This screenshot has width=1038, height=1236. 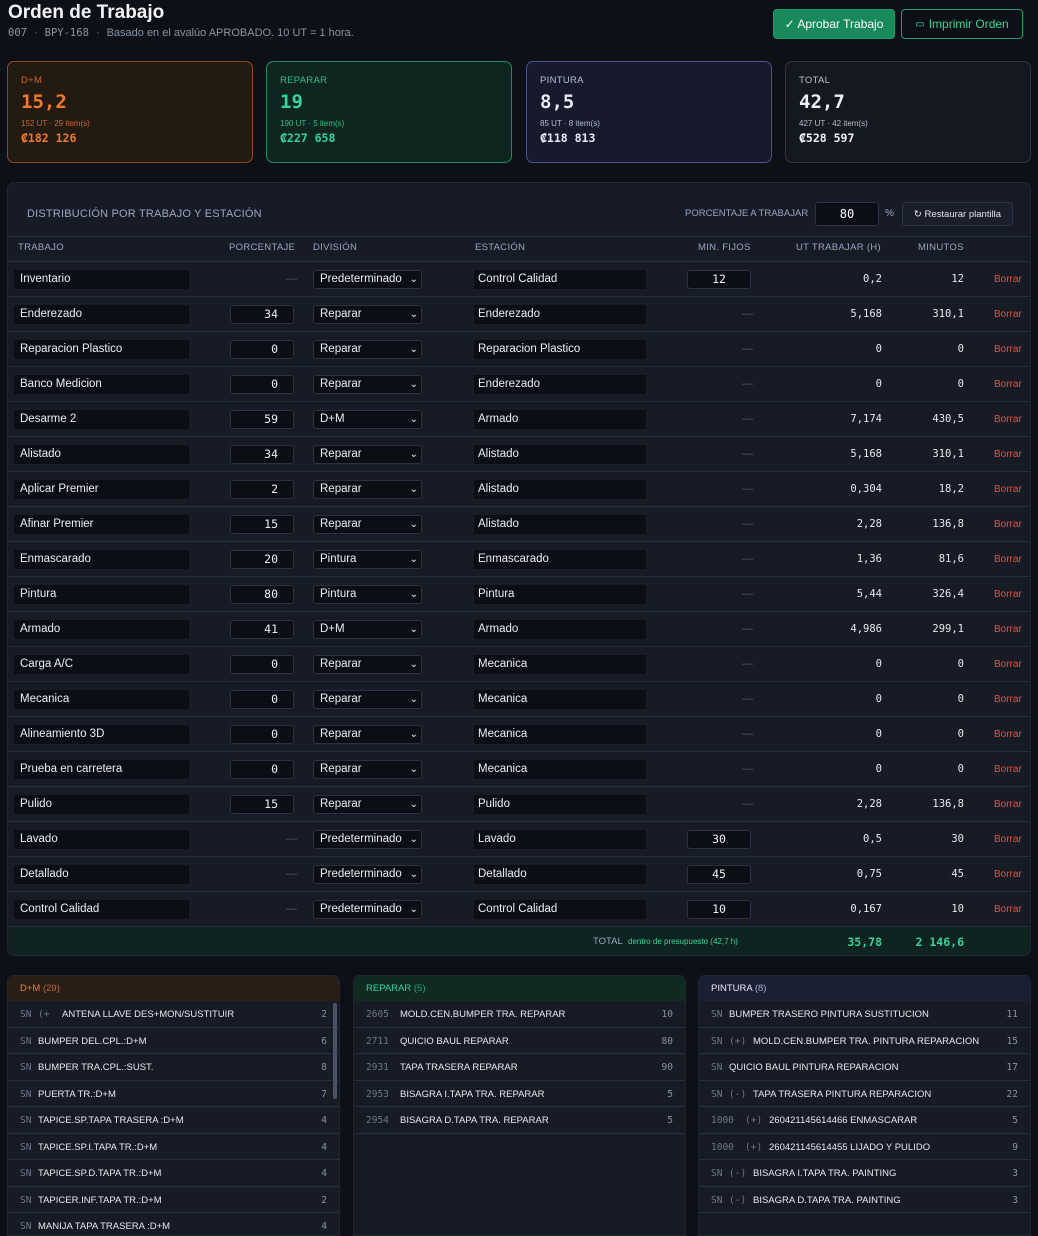 What do you see at coordinates (101, 524) in the screenshot?
I see `job-name-field: Afinar Premier` at bounding box center [101, 524].